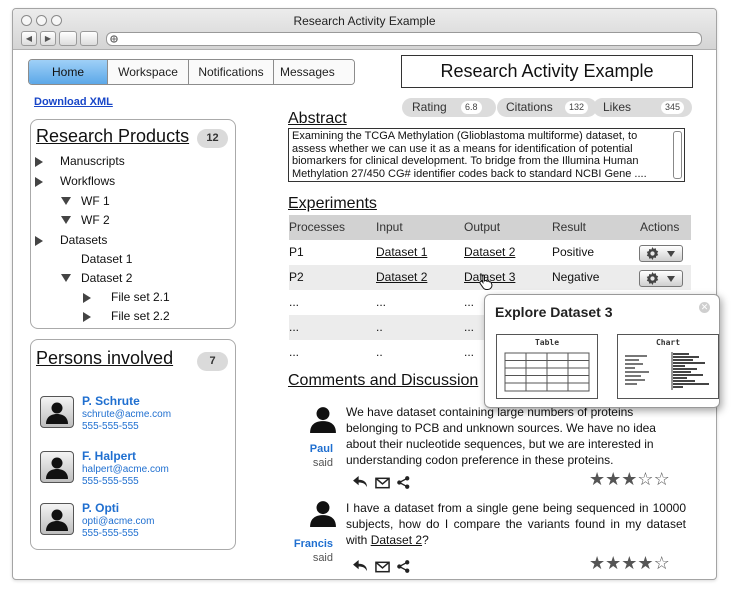 The height and width of the screenshot is (591, 743). Describe the element at coordinates (383, 380) in the screenshot. I see `comments-title: Comments and Discussion` at that location.